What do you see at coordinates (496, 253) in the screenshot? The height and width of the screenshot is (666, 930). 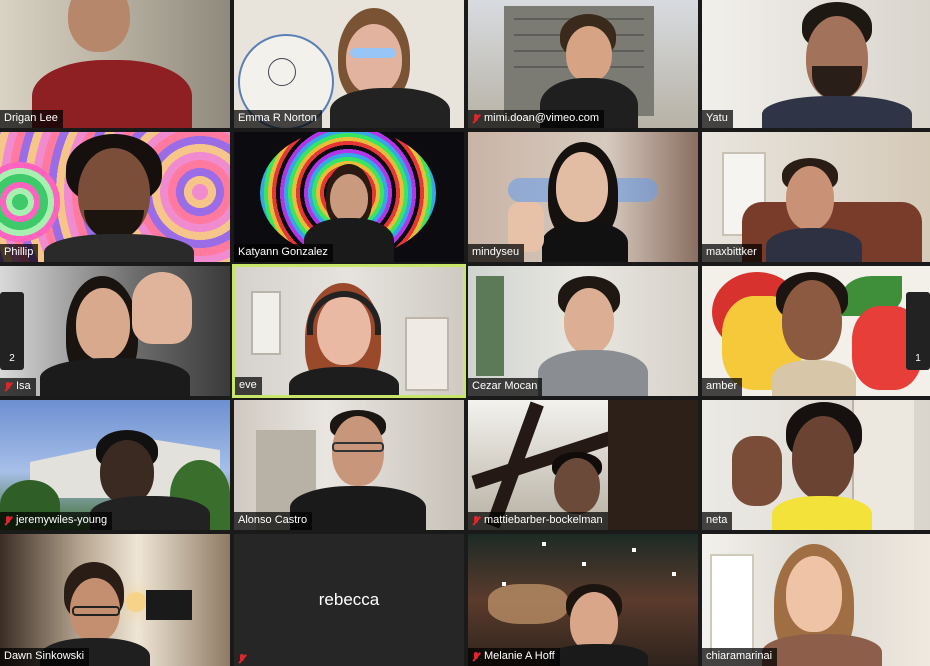 I see `participant-name-label: mindyseu` at bounding box center [496, 253].